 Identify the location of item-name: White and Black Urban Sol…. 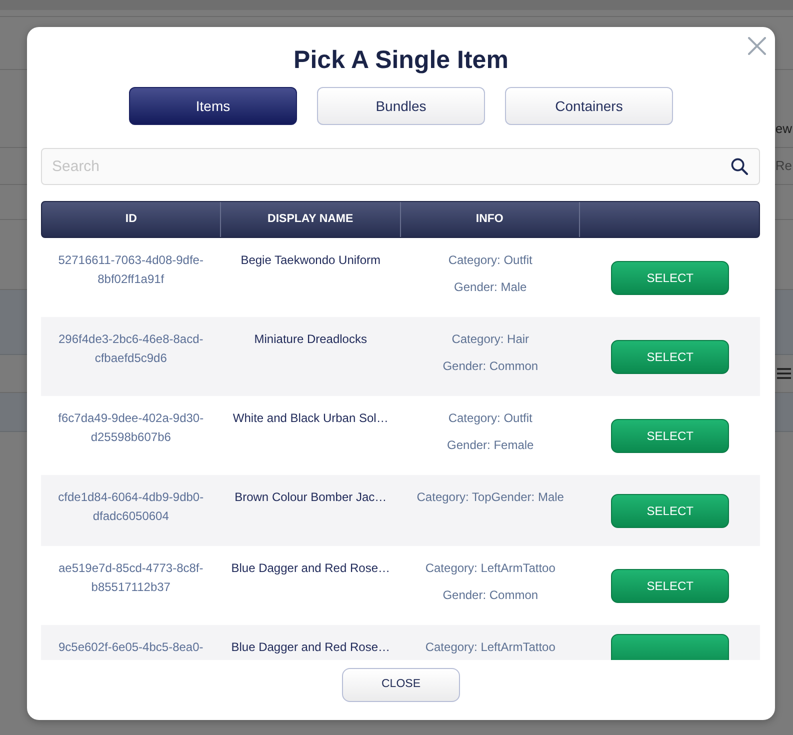
(310, 418).